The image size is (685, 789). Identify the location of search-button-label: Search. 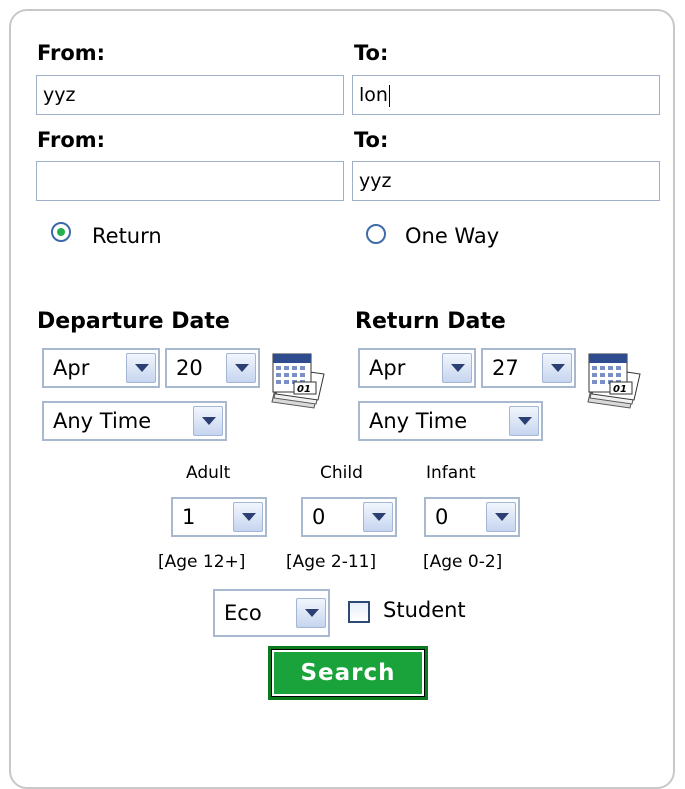
(348, 673).